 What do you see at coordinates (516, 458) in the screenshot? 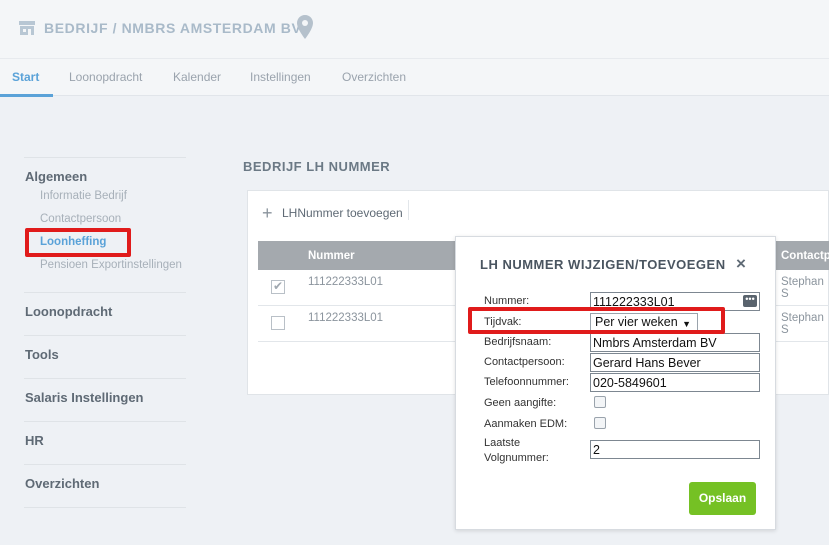
I see `label-volgnummer: Volgnummer:` at bounding box center [516, 458].